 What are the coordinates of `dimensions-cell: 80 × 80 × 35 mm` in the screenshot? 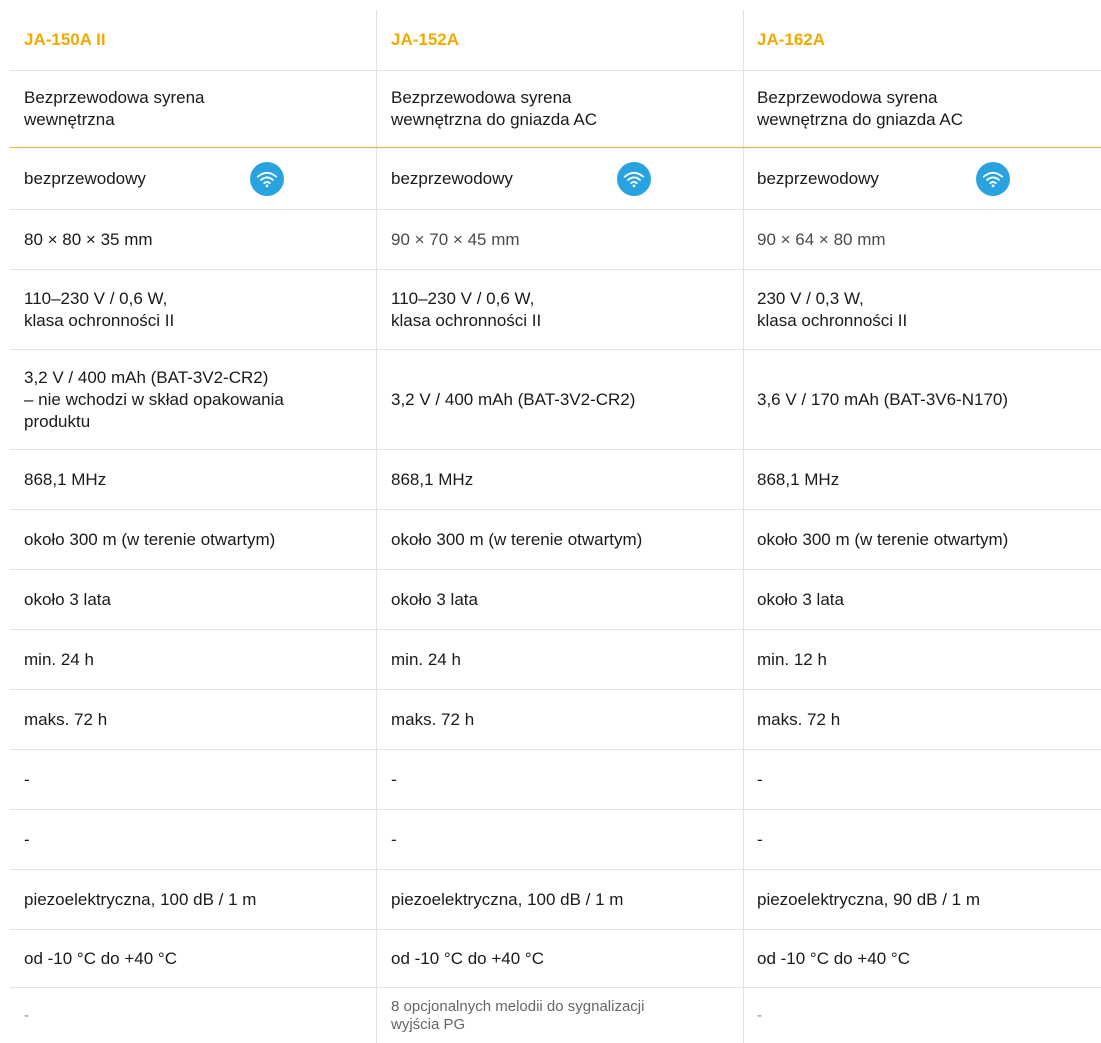 It's located at (88, 239).